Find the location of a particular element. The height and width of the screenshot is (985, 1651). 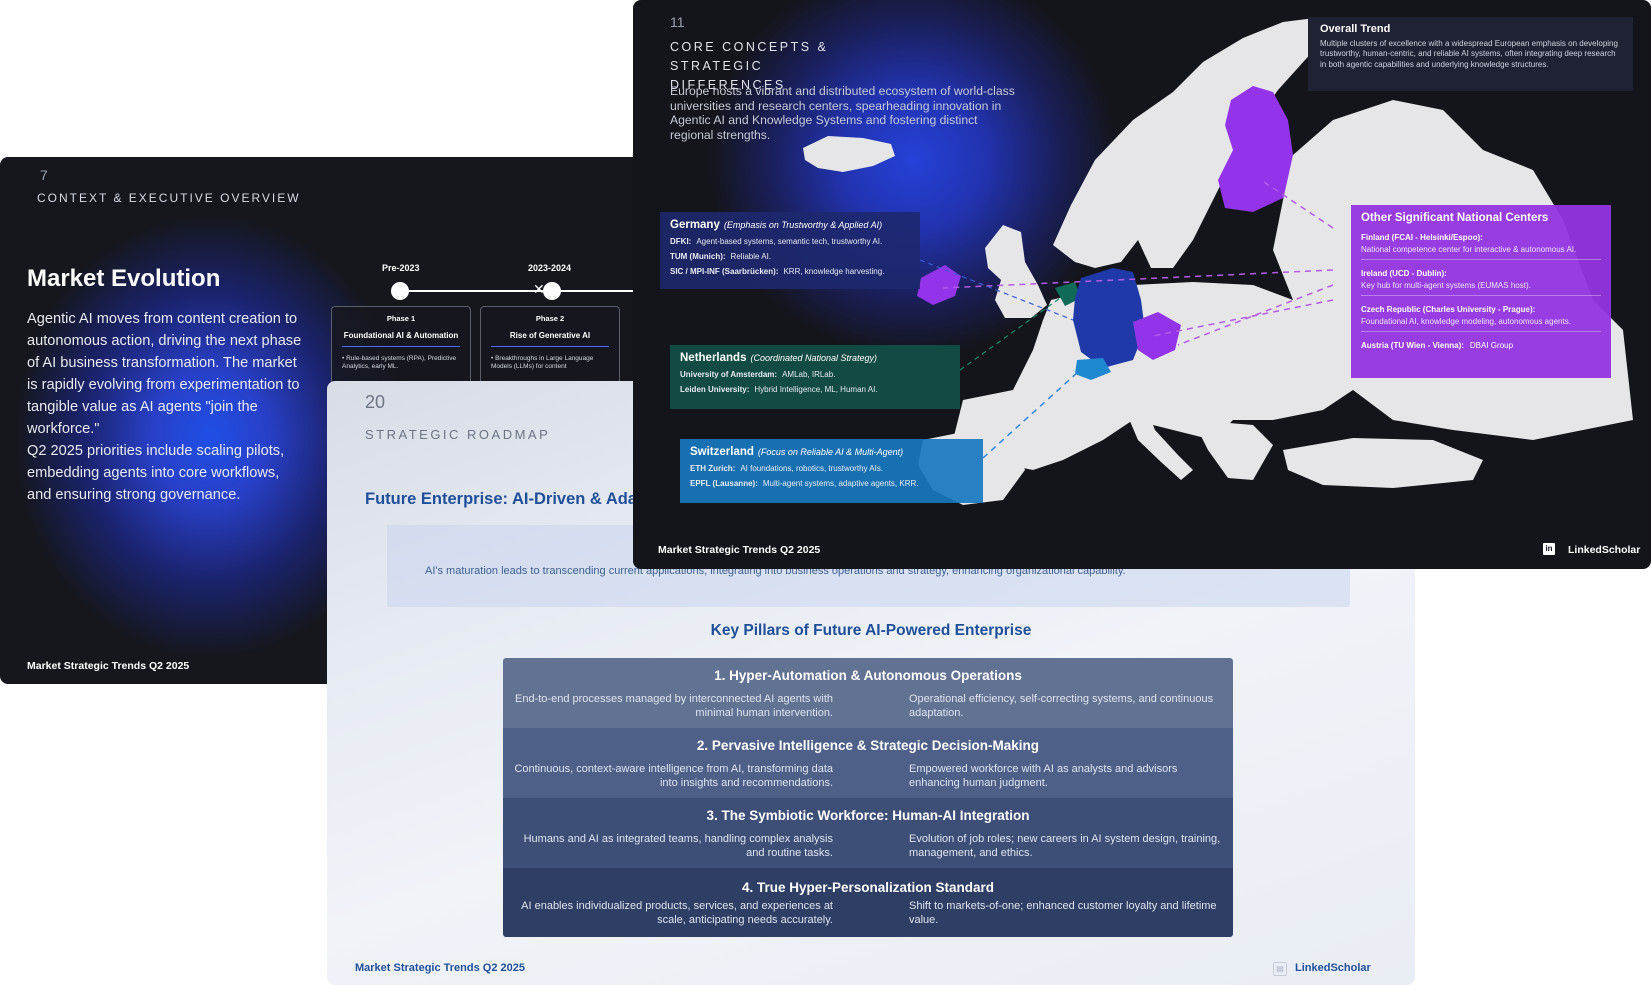

callout-country: Netherlands is located at coordinates (713, 358).